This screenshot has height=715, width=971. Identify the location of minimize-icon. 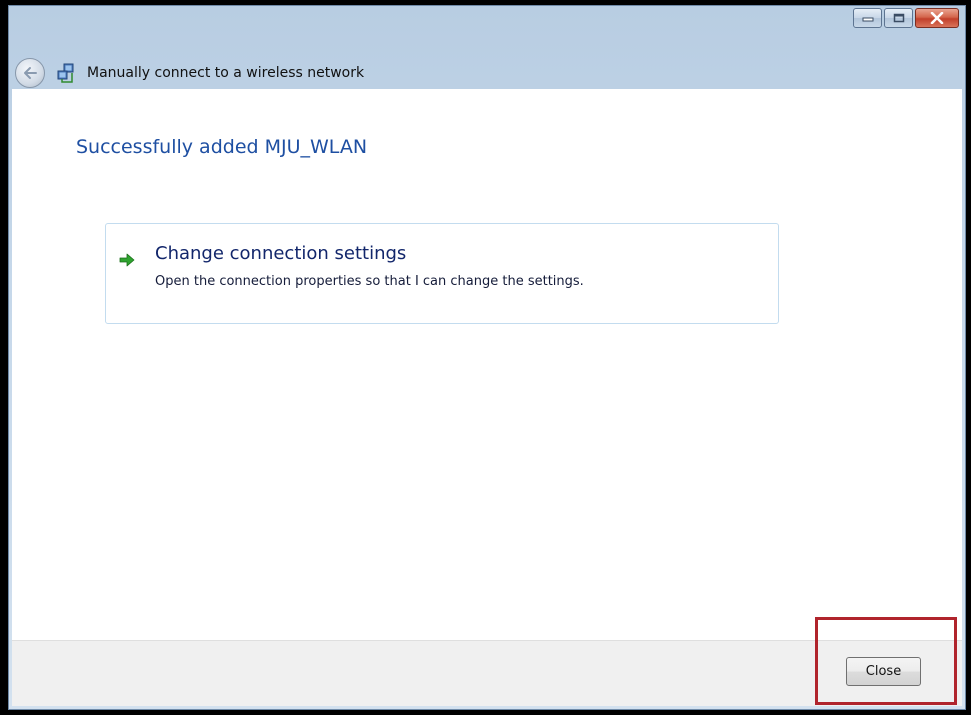
(867, 19).